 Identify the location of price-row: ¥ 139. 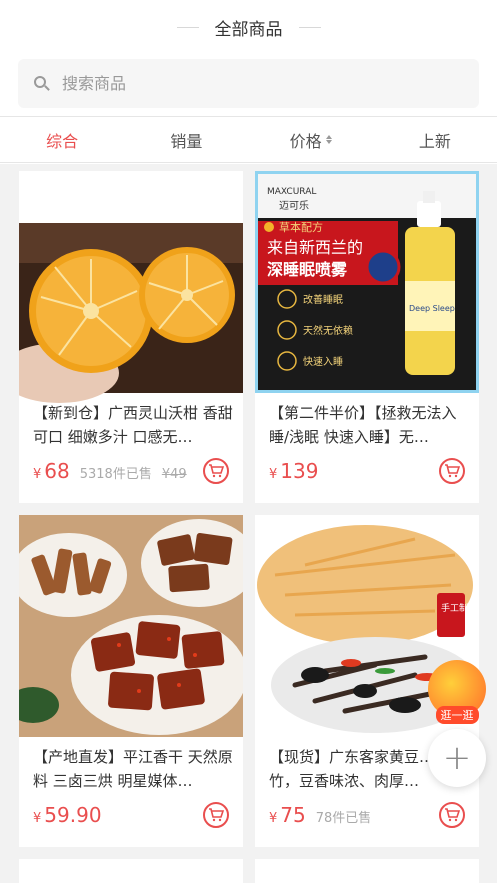
(293, 471).